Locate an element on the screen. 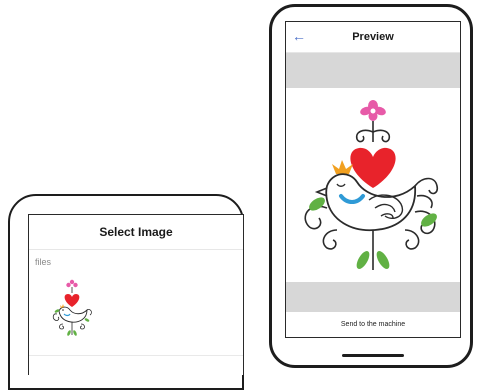  preview-top-band is located at coordinates (373, 70).